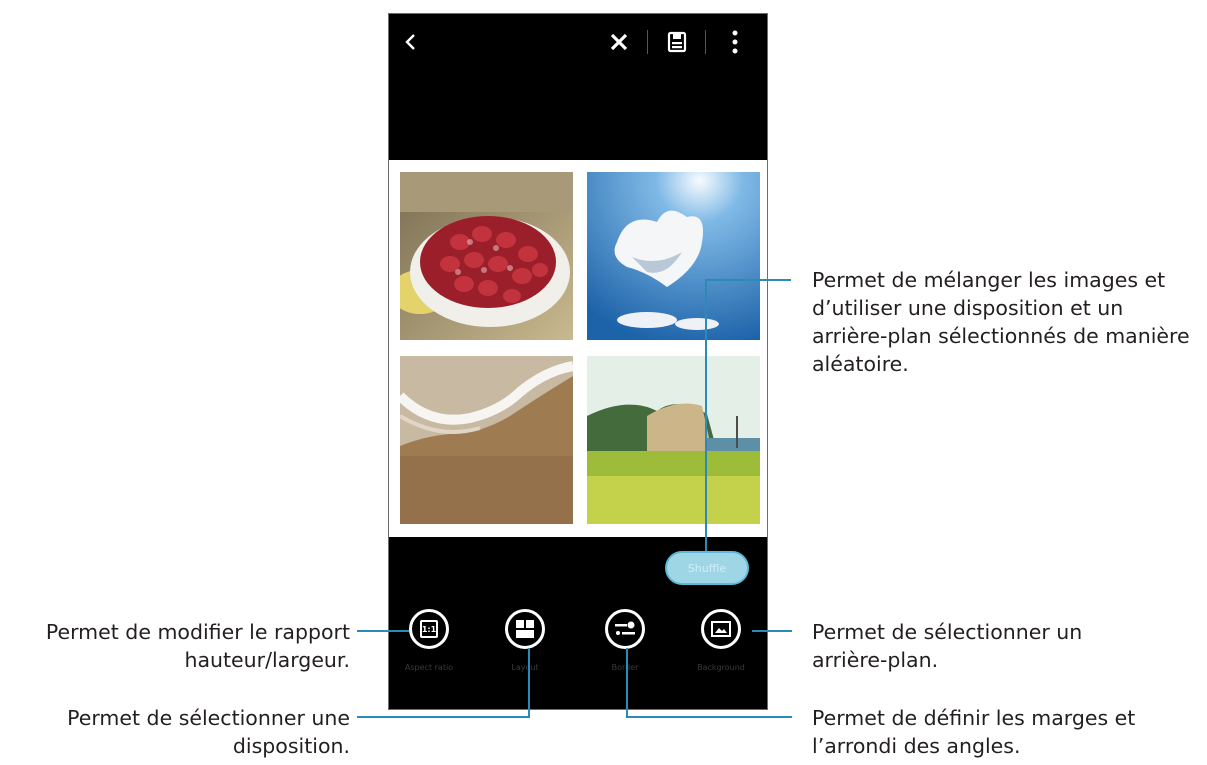  Describe the element at coordinates (673, 256) in the screenshot. I see `collage-image-heart-cloud-sky` at that location.